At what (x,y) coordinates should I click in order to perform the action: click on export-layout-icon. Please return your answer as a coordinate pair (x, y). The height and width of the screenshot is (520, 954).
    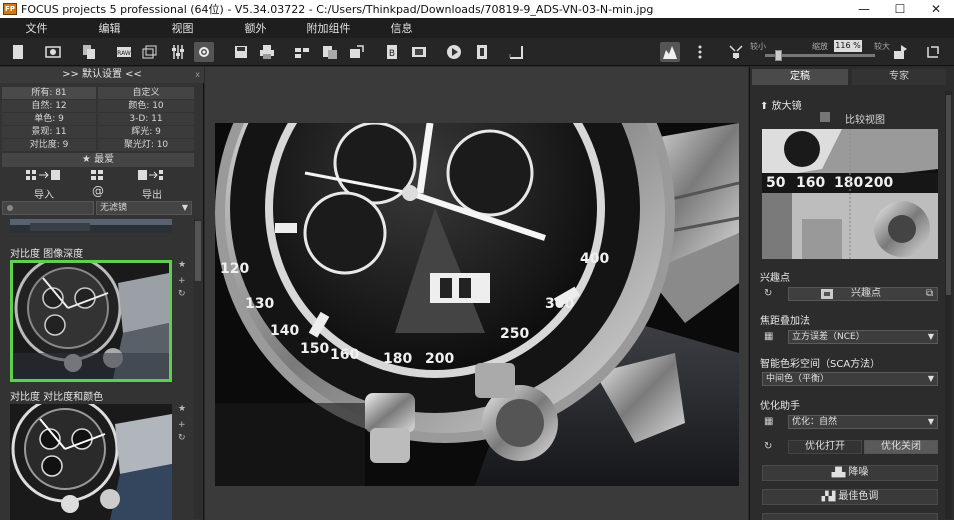
    Looking at the image, I should click on (302, 52).